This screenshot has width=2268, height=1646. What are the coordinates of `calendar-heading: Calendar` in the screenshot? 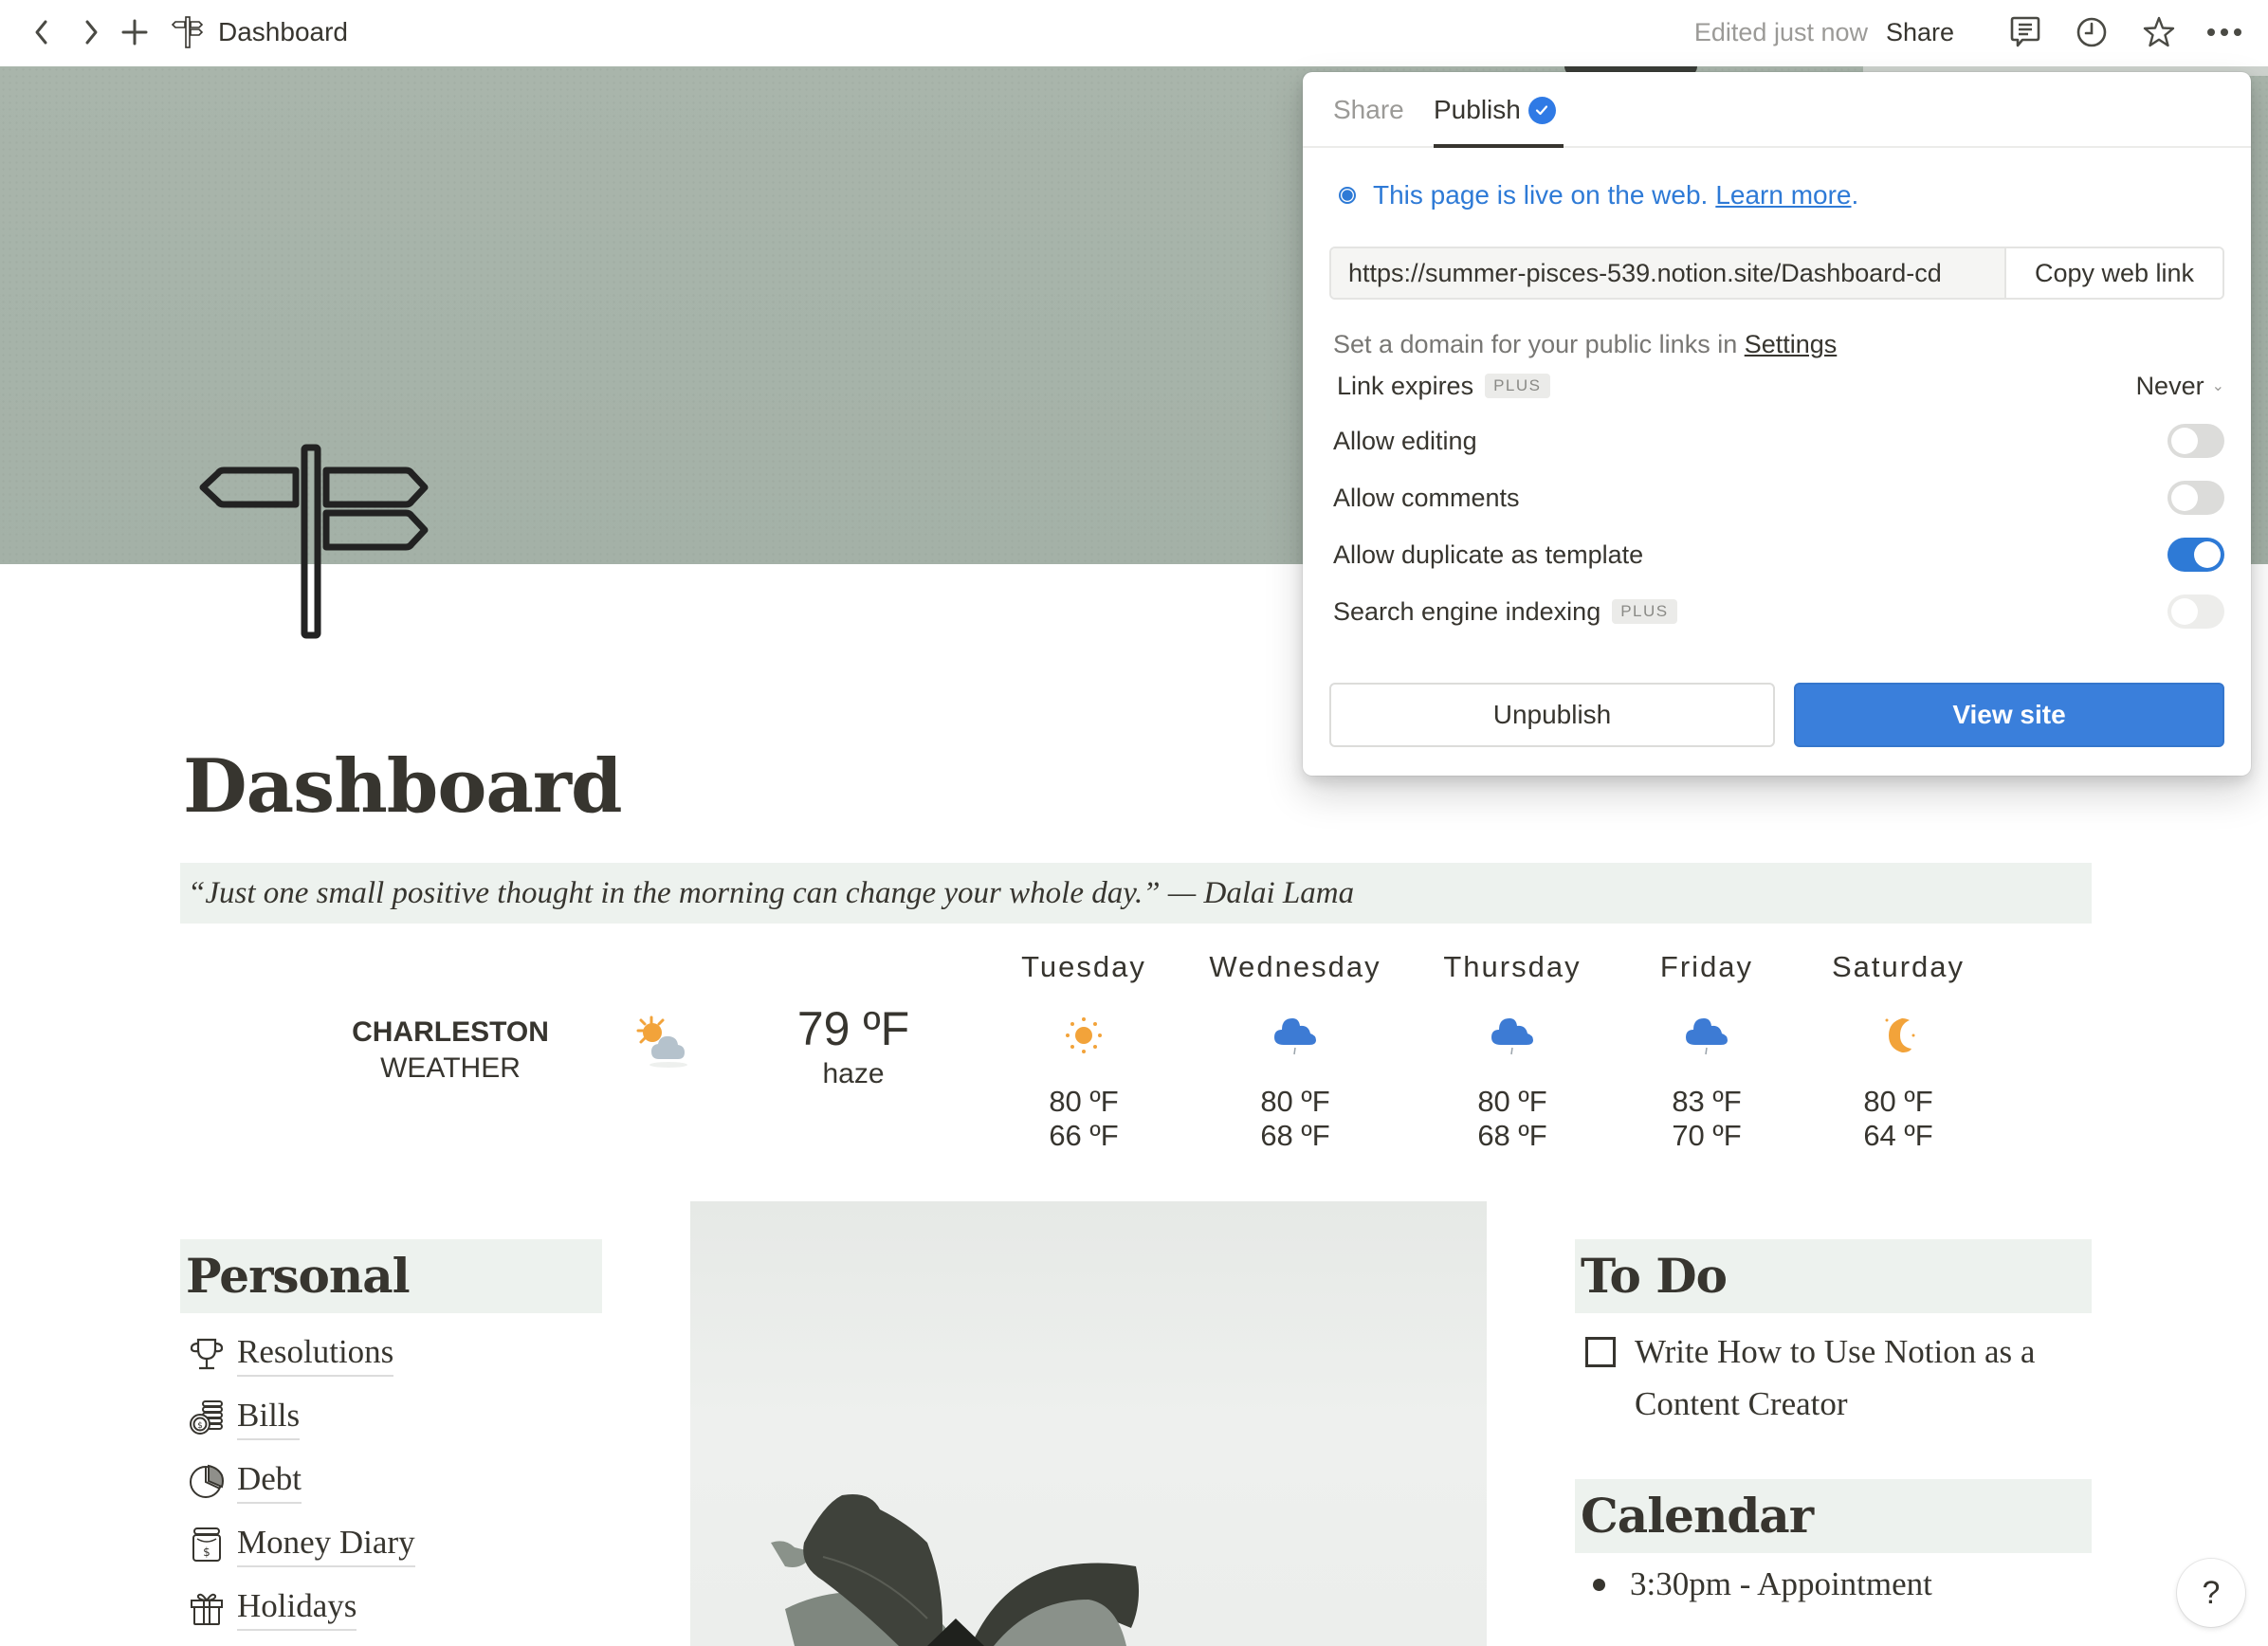 It's located at (1833, 1516).